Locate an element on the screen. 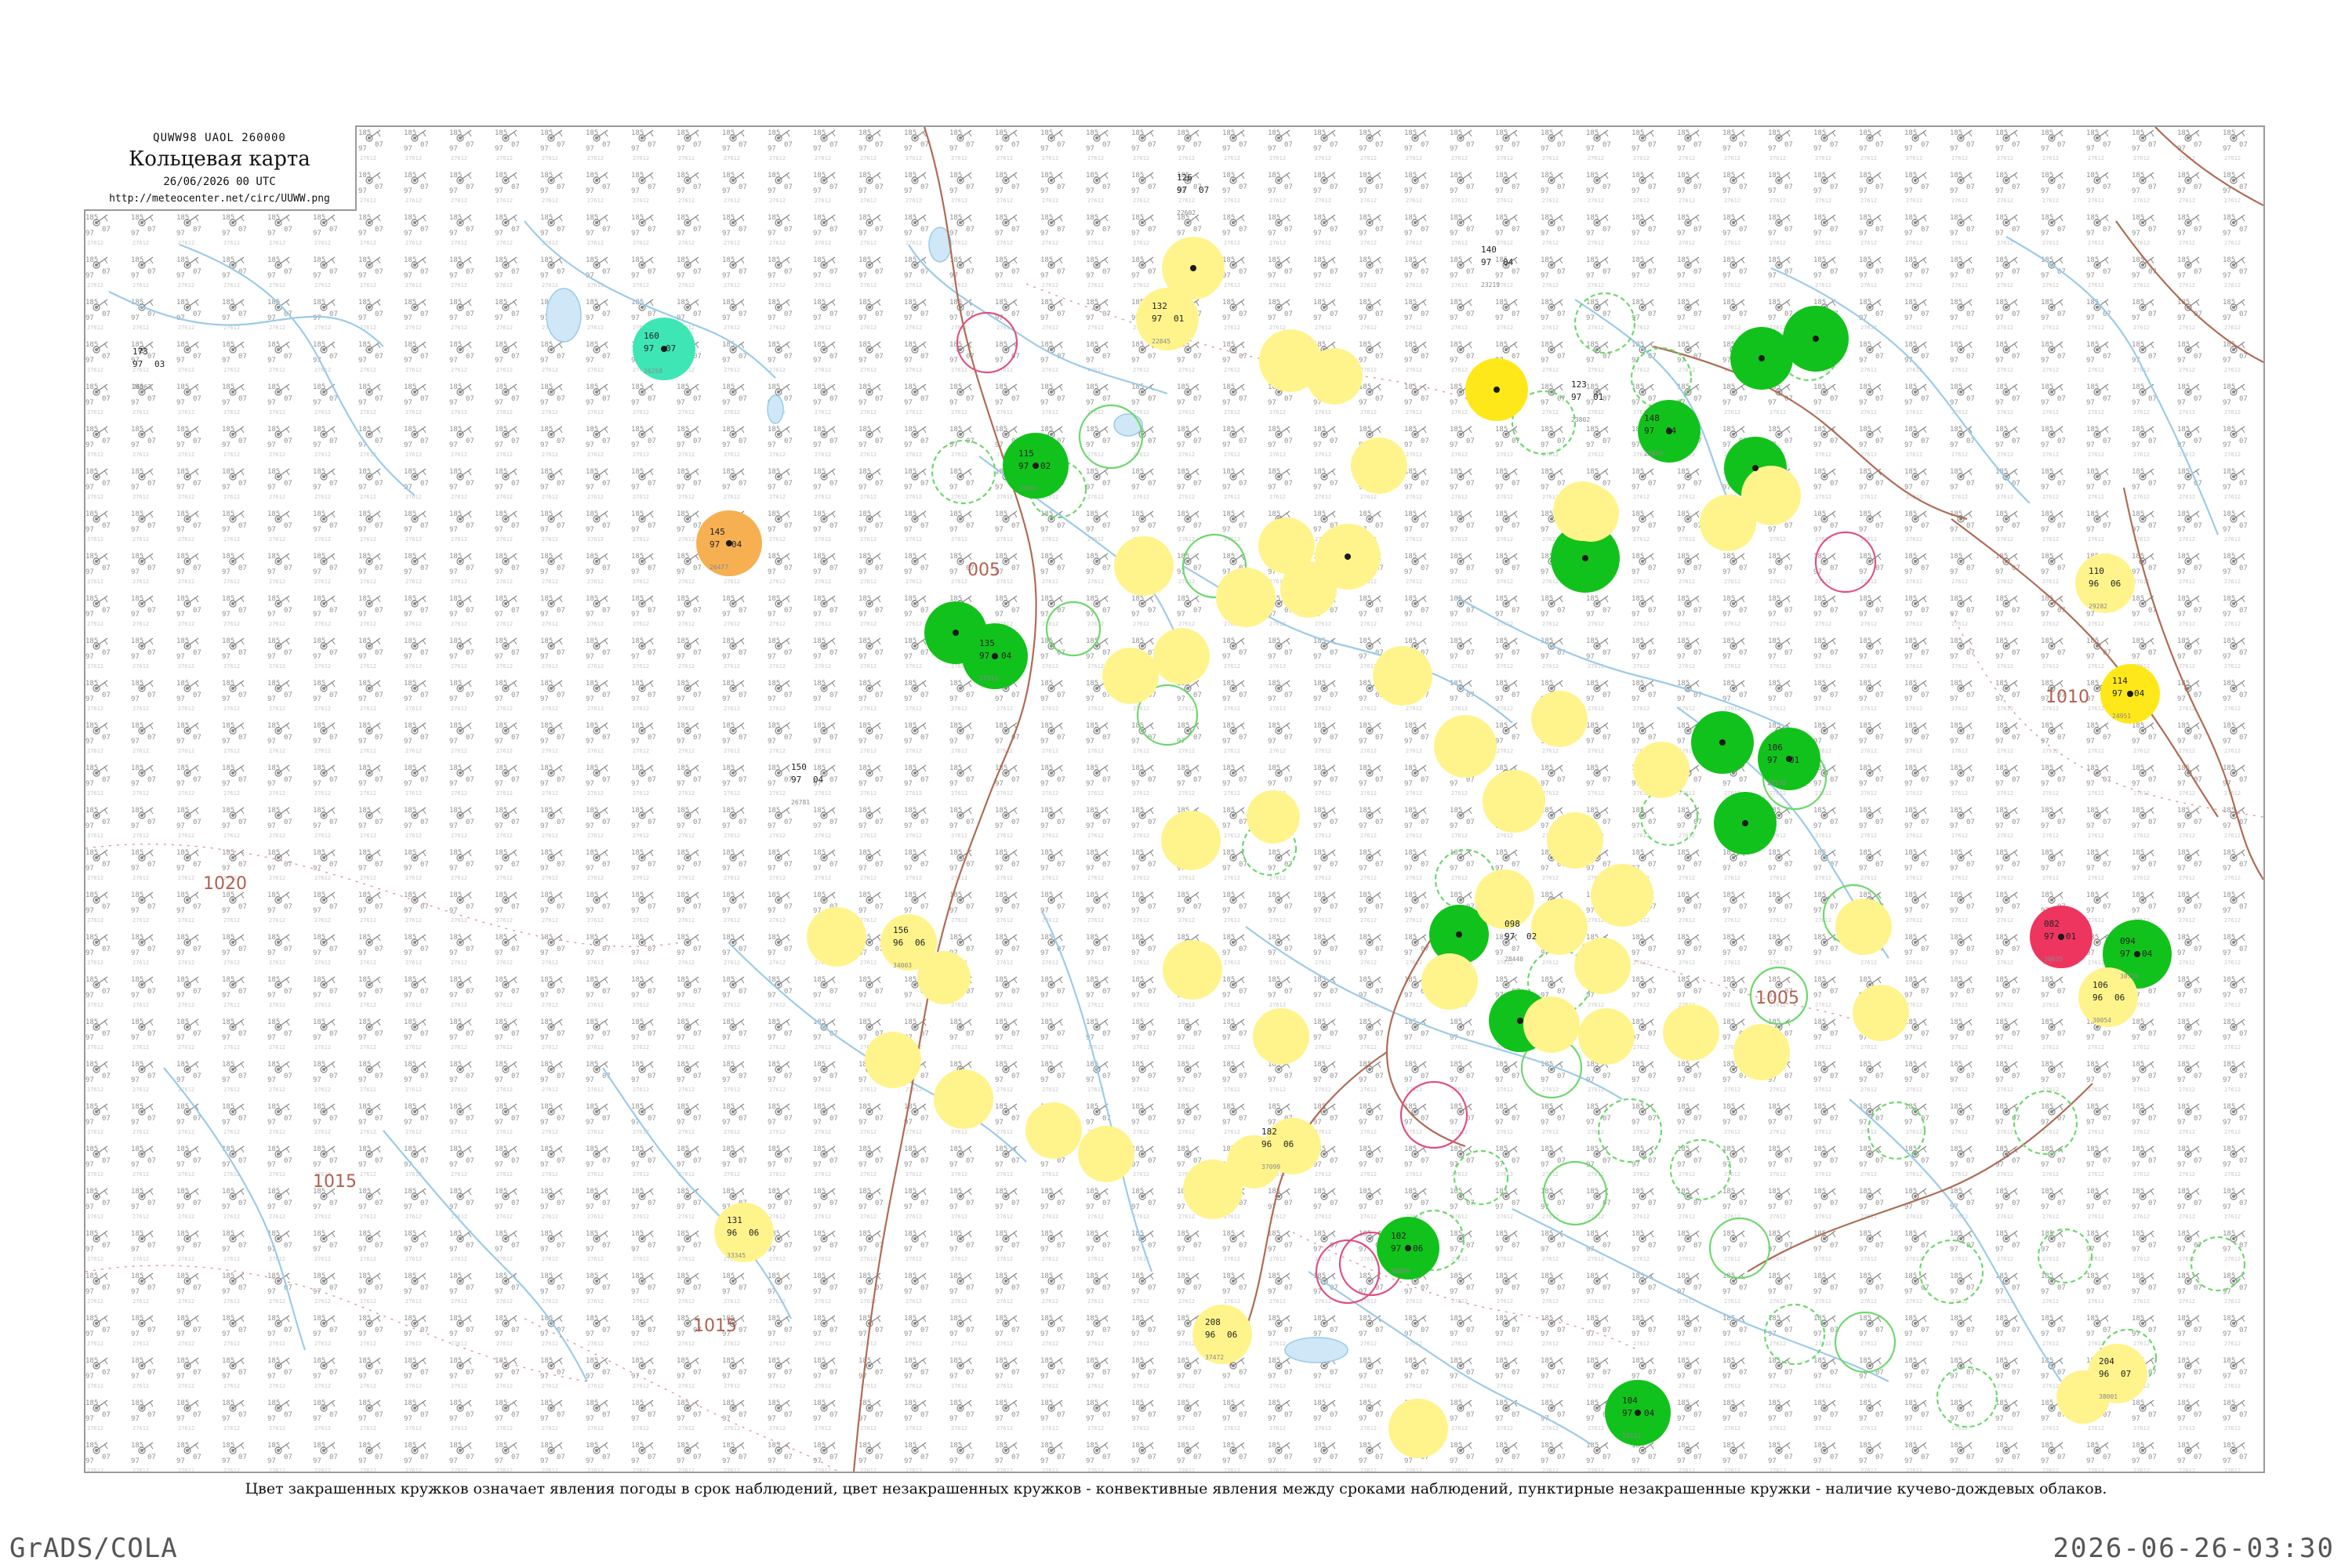  station-model: 145 97 04 26477 is located at coordinates (726, 549).